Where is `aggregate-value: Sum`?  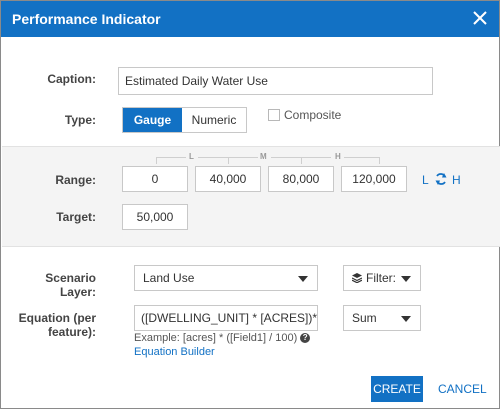 aggregate-value: Sum is located at coordinates (364, 318).